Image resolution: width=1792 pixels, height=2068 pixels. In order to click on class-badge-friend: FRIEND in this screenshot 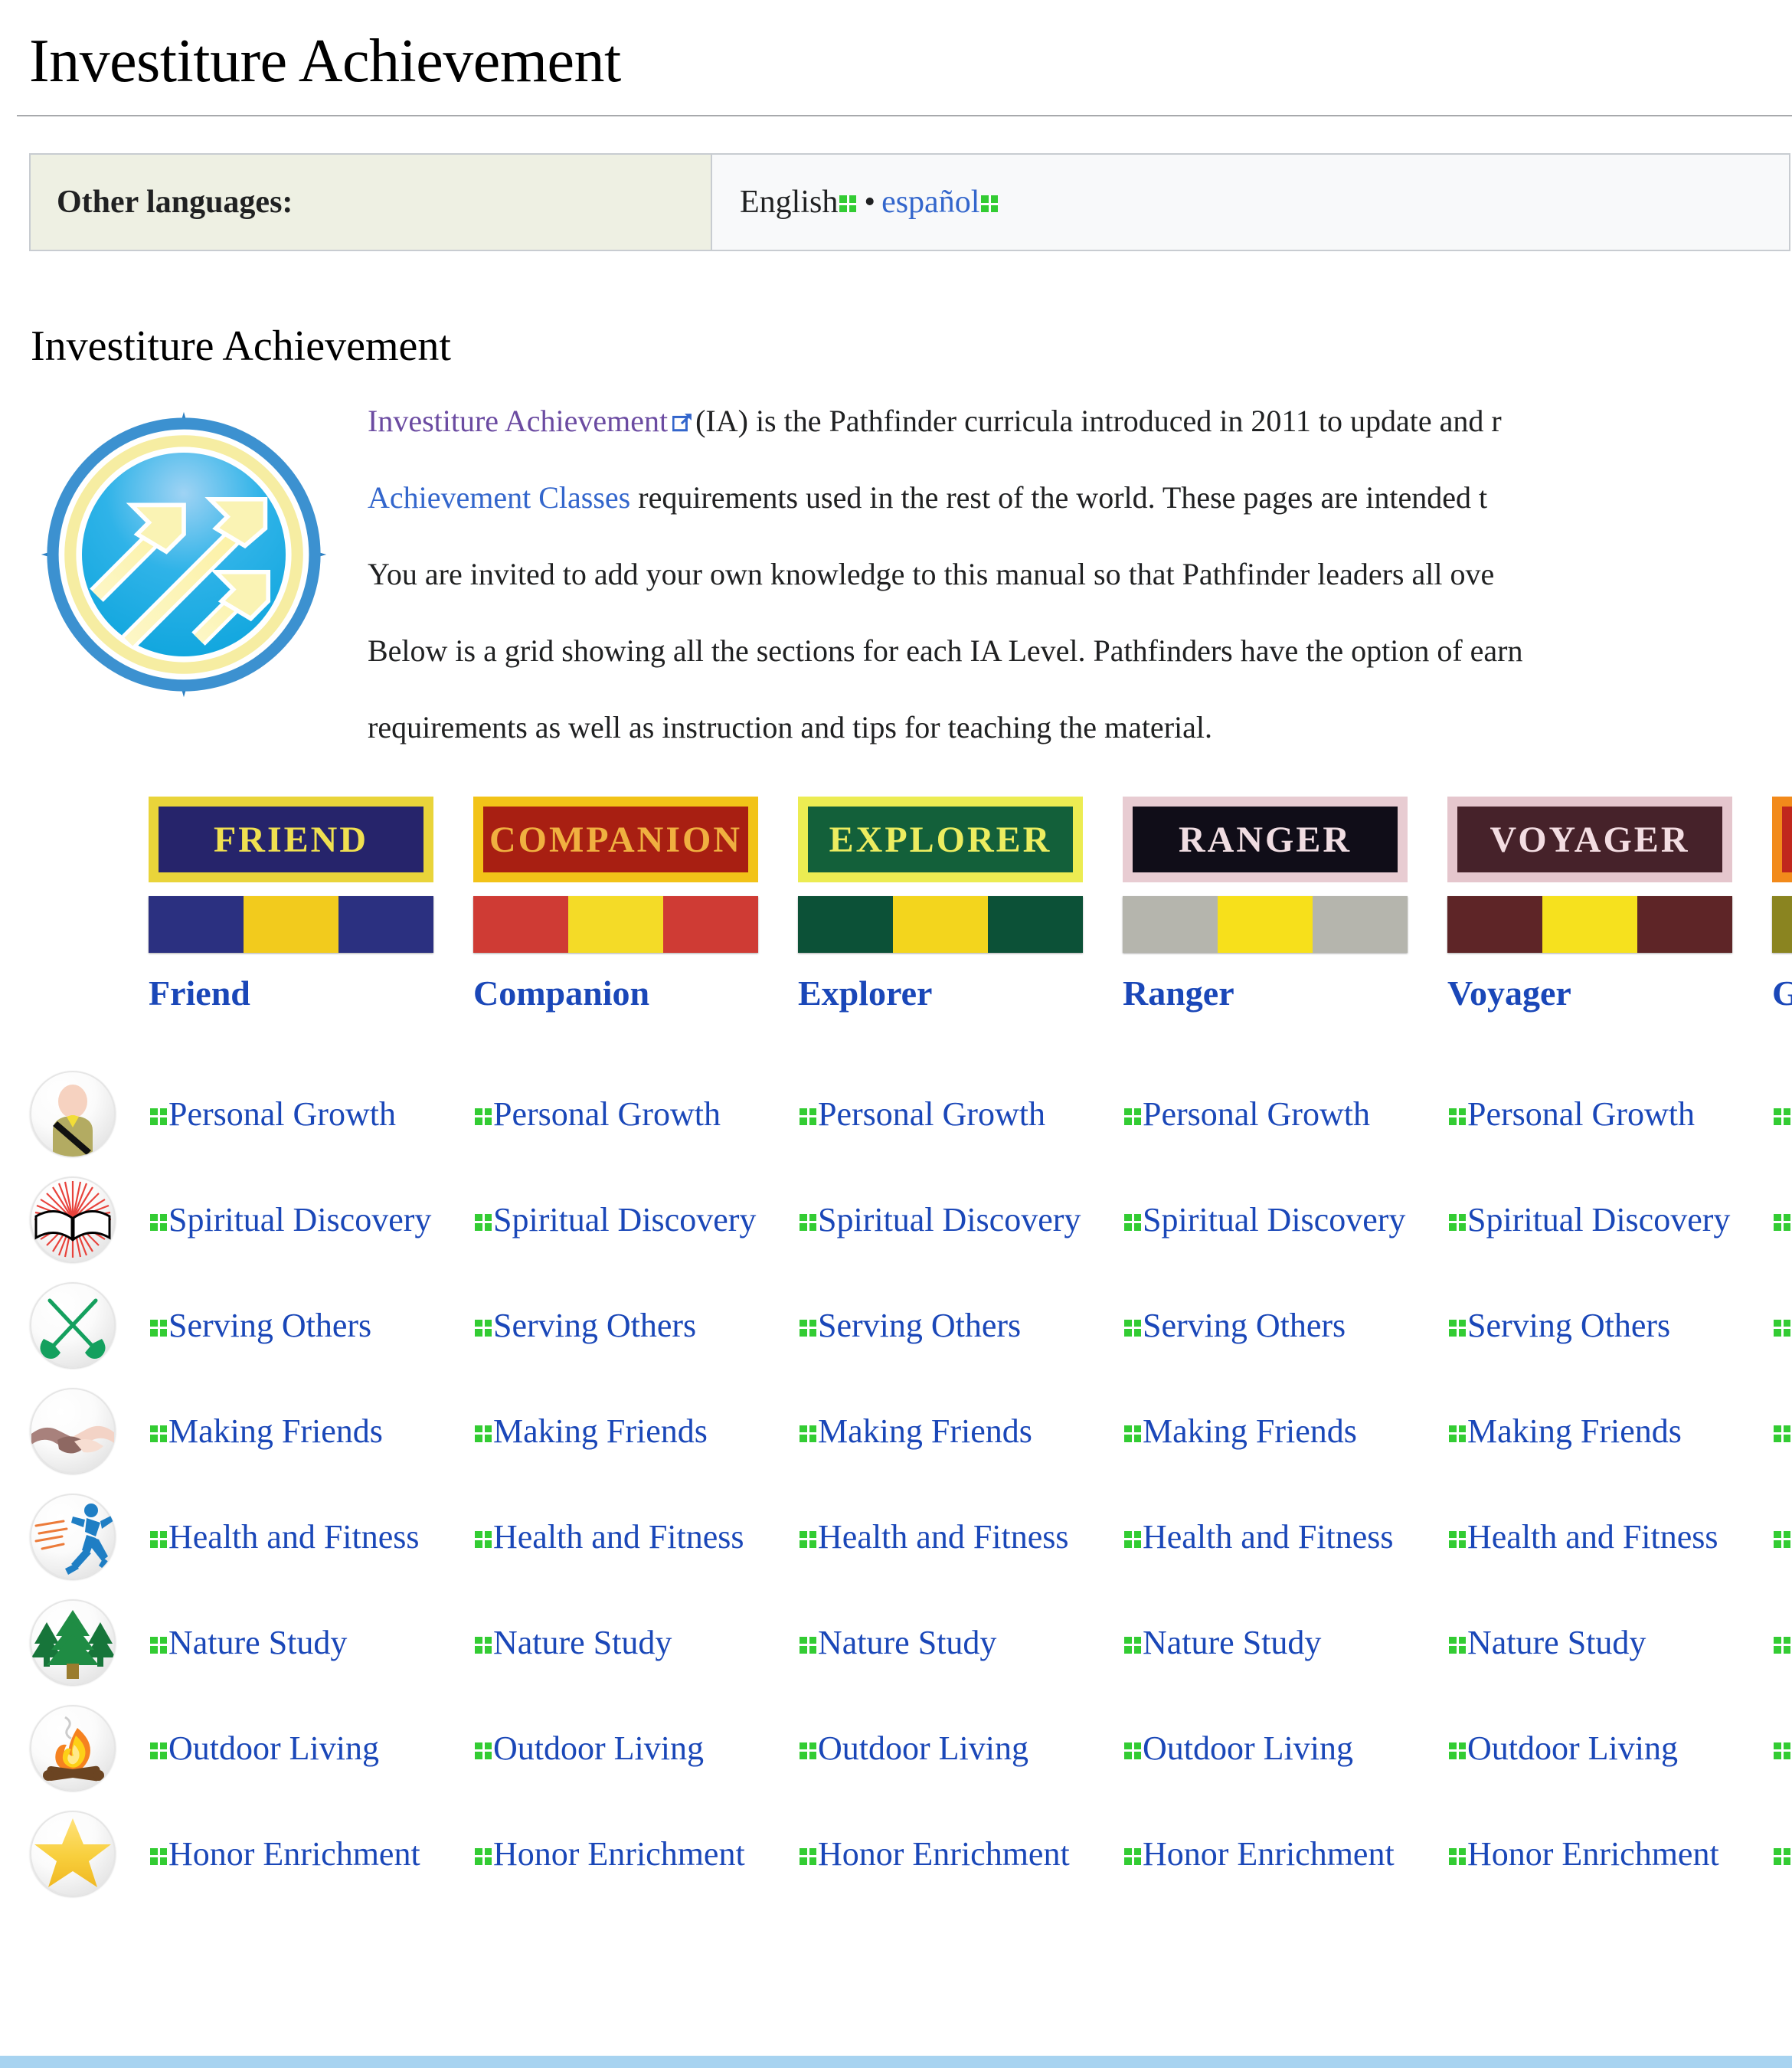, I will do `click(291, 839)`.